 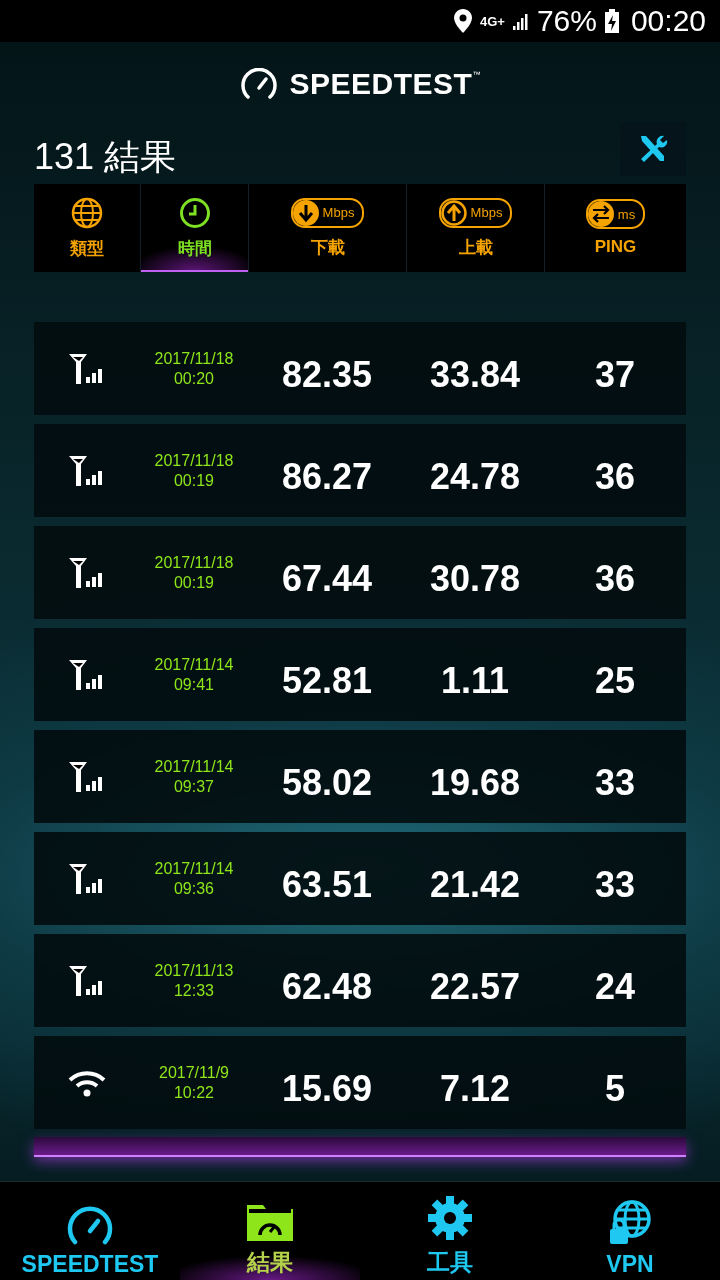 I want to click on result-row: 2017/11/18 00:19 86.27 24.78 36, so click(x=360, y=470).